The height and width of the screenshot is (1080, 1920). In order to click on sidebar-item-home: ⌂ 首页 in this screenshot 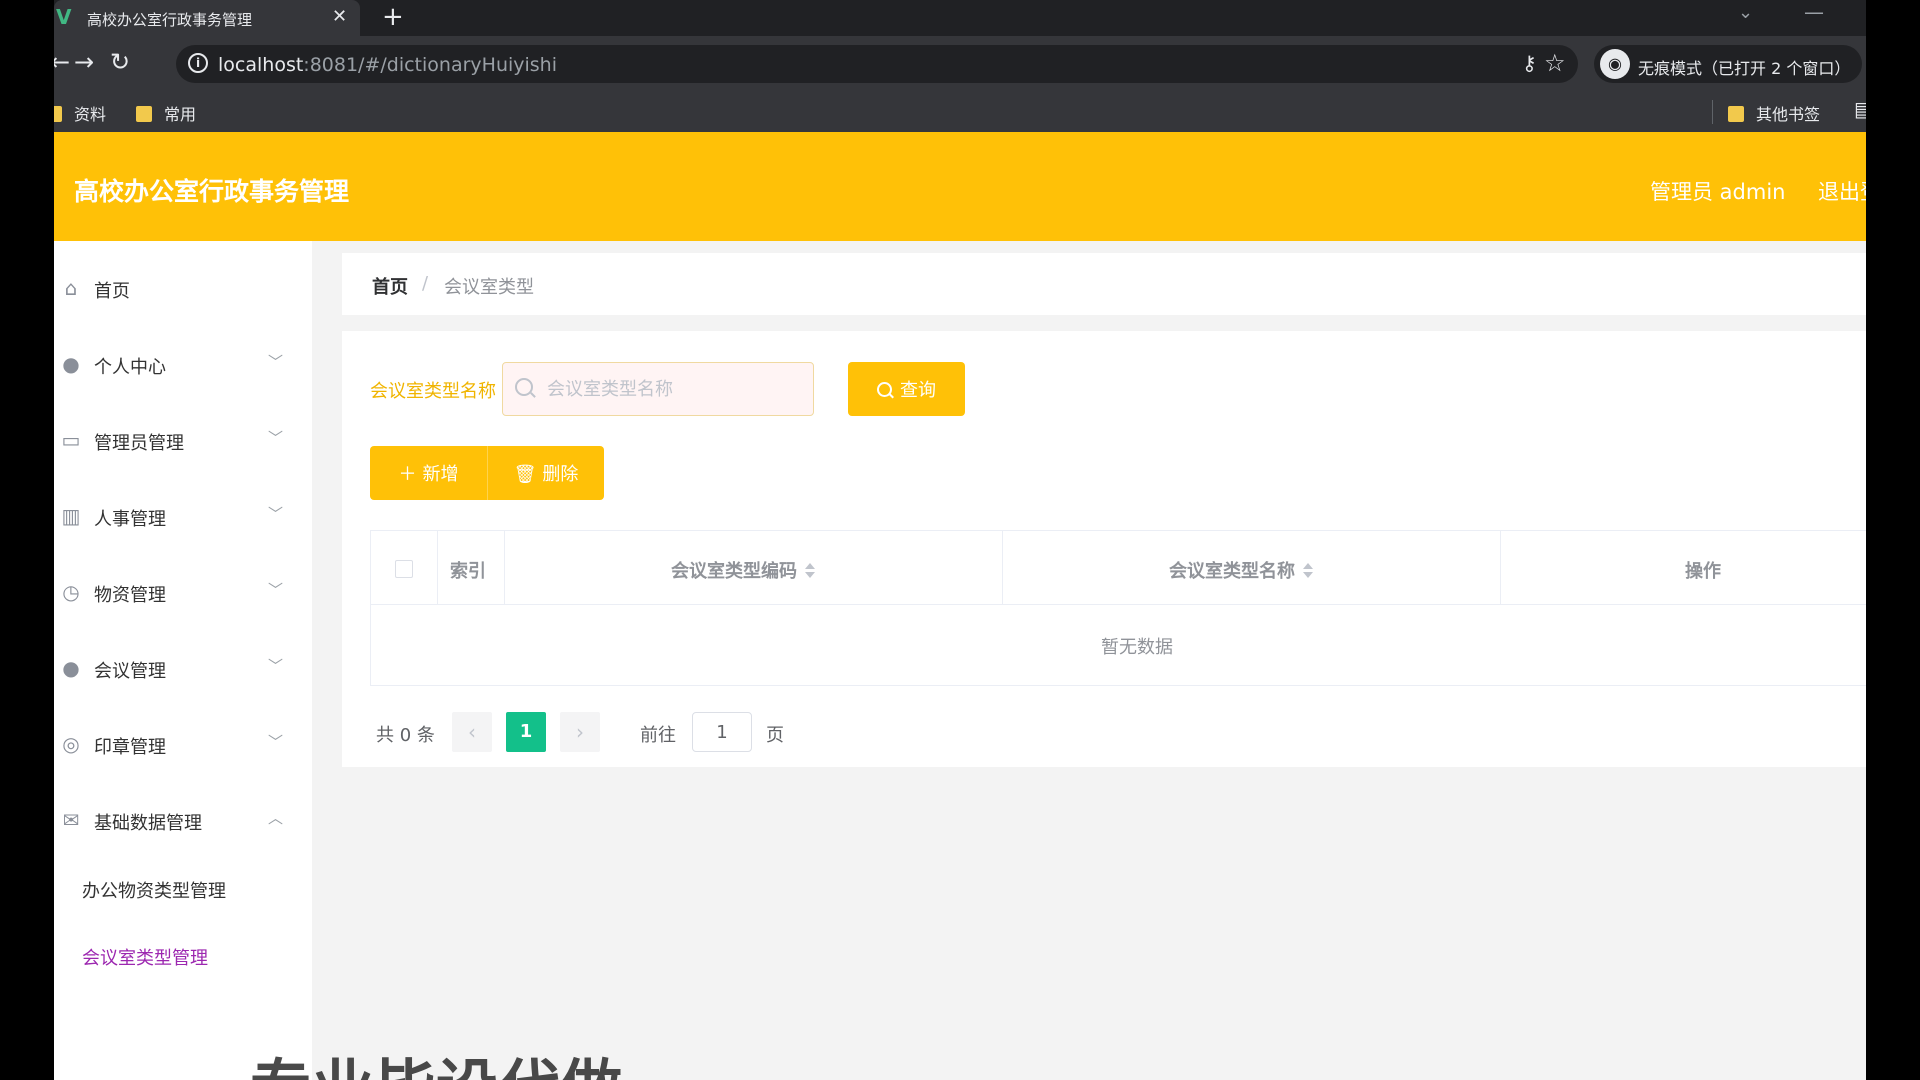, I will do `click(183, 289)`.